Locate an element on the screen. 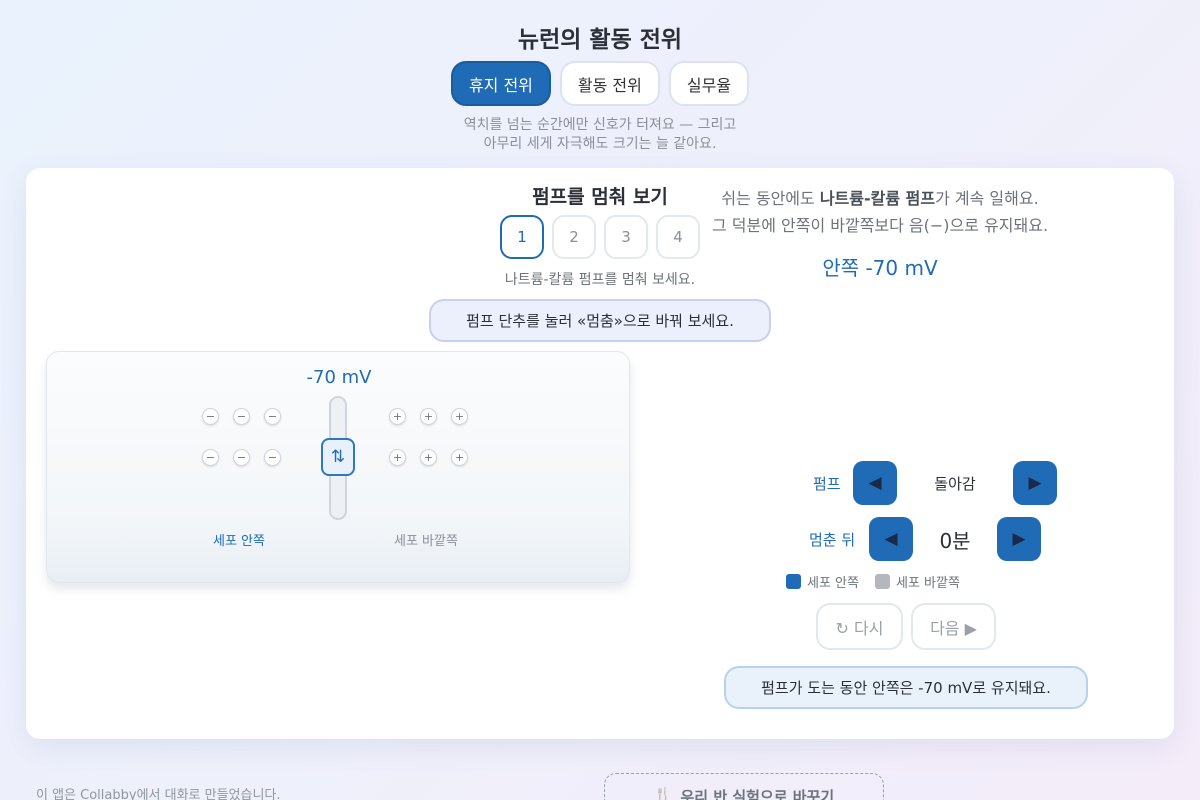  app-title: 뉴런의 활동 전위 is located at coordinates (600, 40).